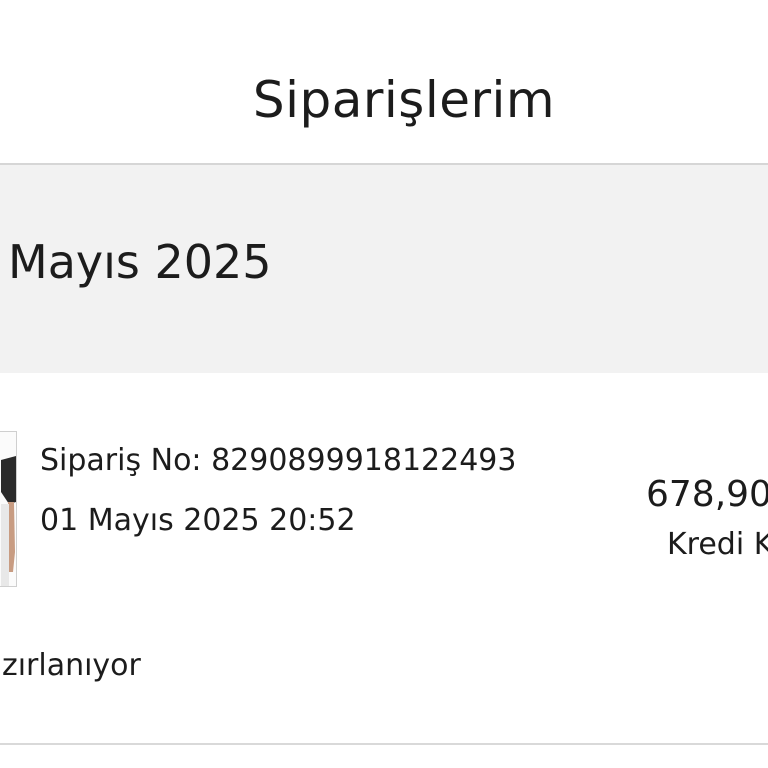  What do you see at coordinates (140, 262) in the screenshot?
I see `month-label: Mayıs 2025` at bounding box center [140, 262].